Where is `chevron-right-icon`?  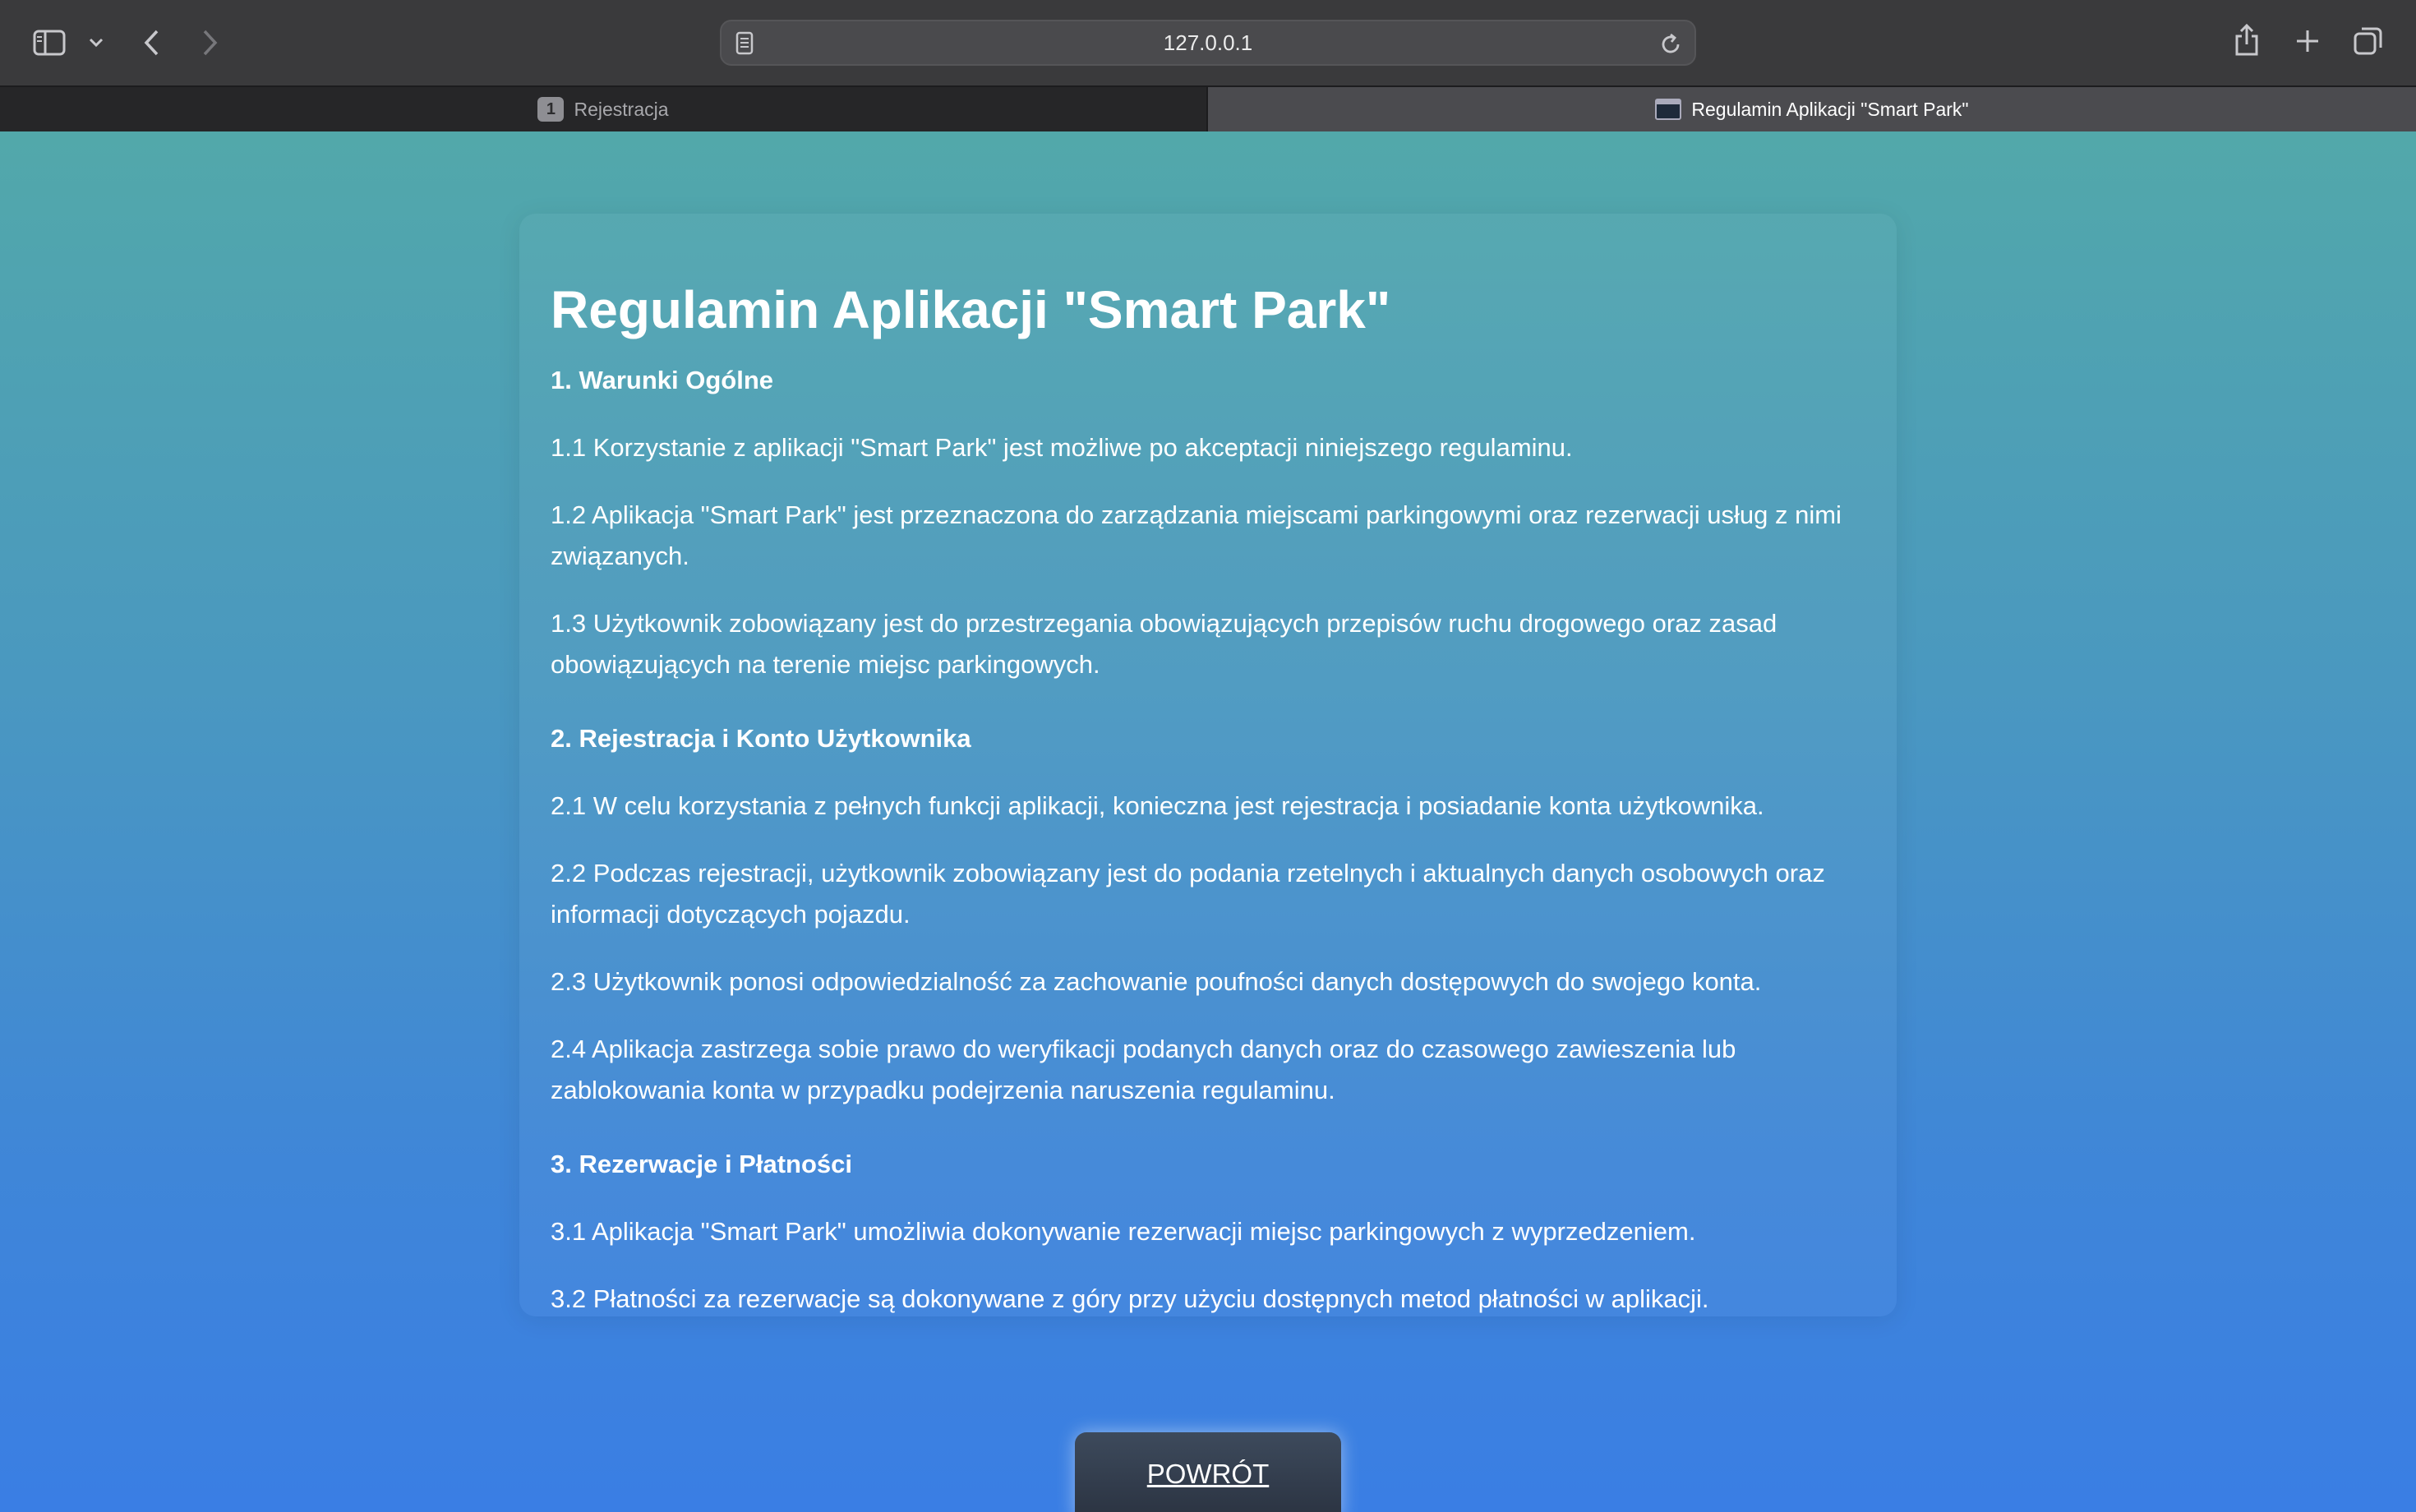 chevron-right-icon is located at coordinates (210, 43).